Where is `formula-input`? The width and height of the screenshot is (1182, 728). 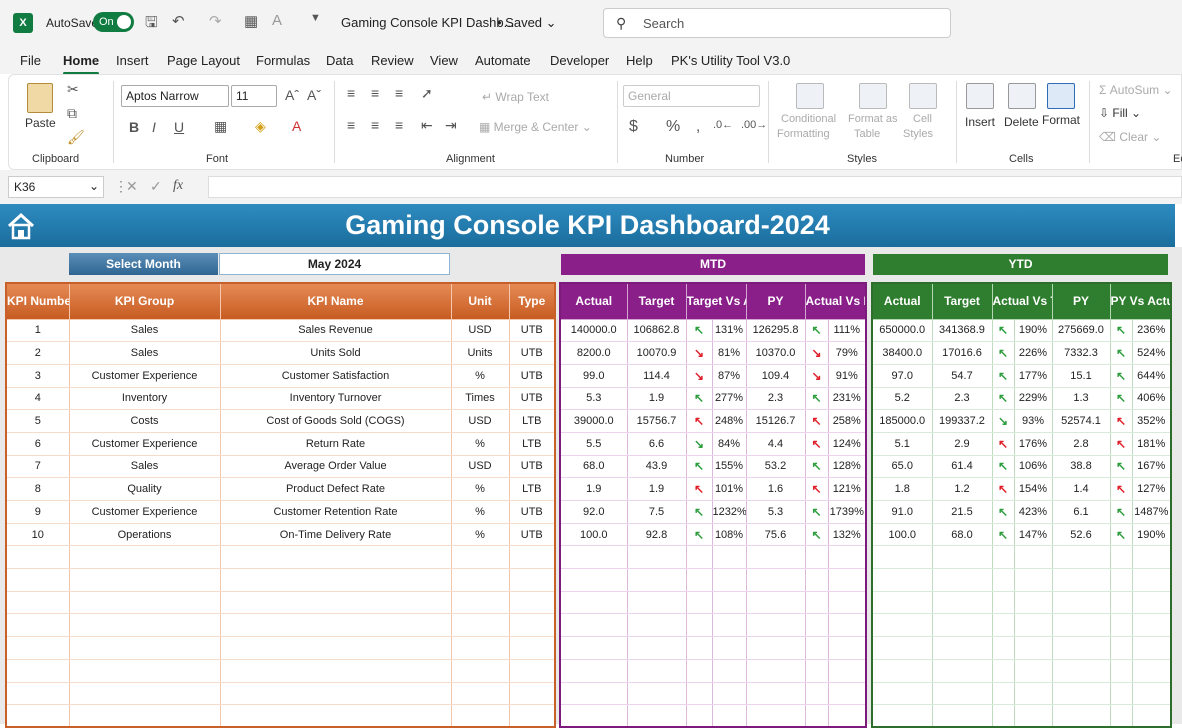 formula-input is located at coordinates (695, 187).